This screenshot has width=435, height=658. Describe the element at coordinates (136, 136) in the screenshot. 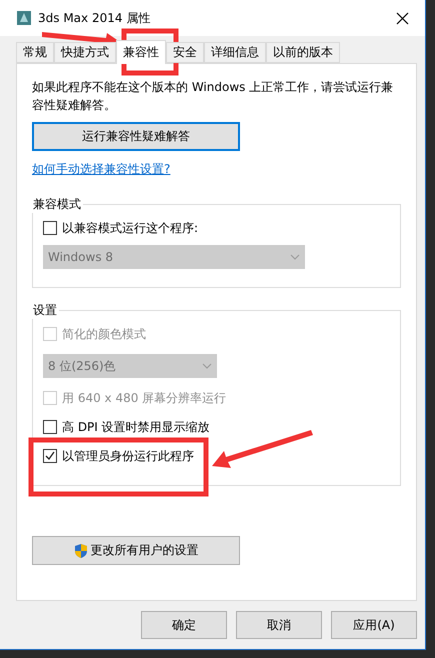

I see `troubleshoot-button: 运行兼容性疑难解答` at that location.